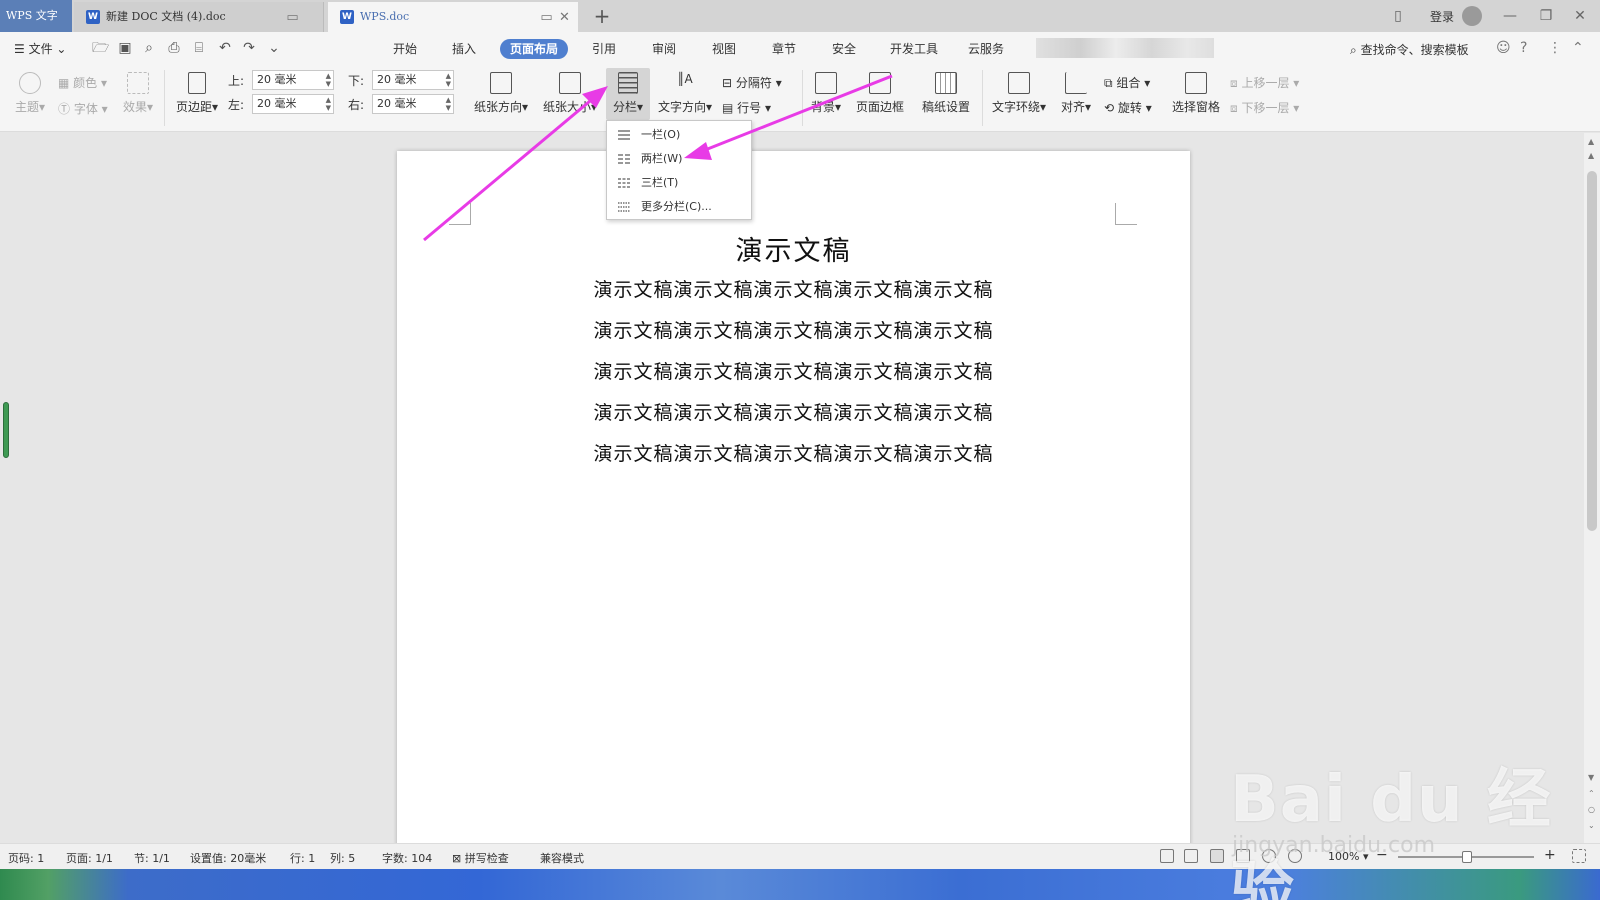 The width and height of the screenshot is (1600, 900). Describe the element at coordinates (1196, 93) in the screenshot. I see `selection-pane-button: 选择窗格` at that location.